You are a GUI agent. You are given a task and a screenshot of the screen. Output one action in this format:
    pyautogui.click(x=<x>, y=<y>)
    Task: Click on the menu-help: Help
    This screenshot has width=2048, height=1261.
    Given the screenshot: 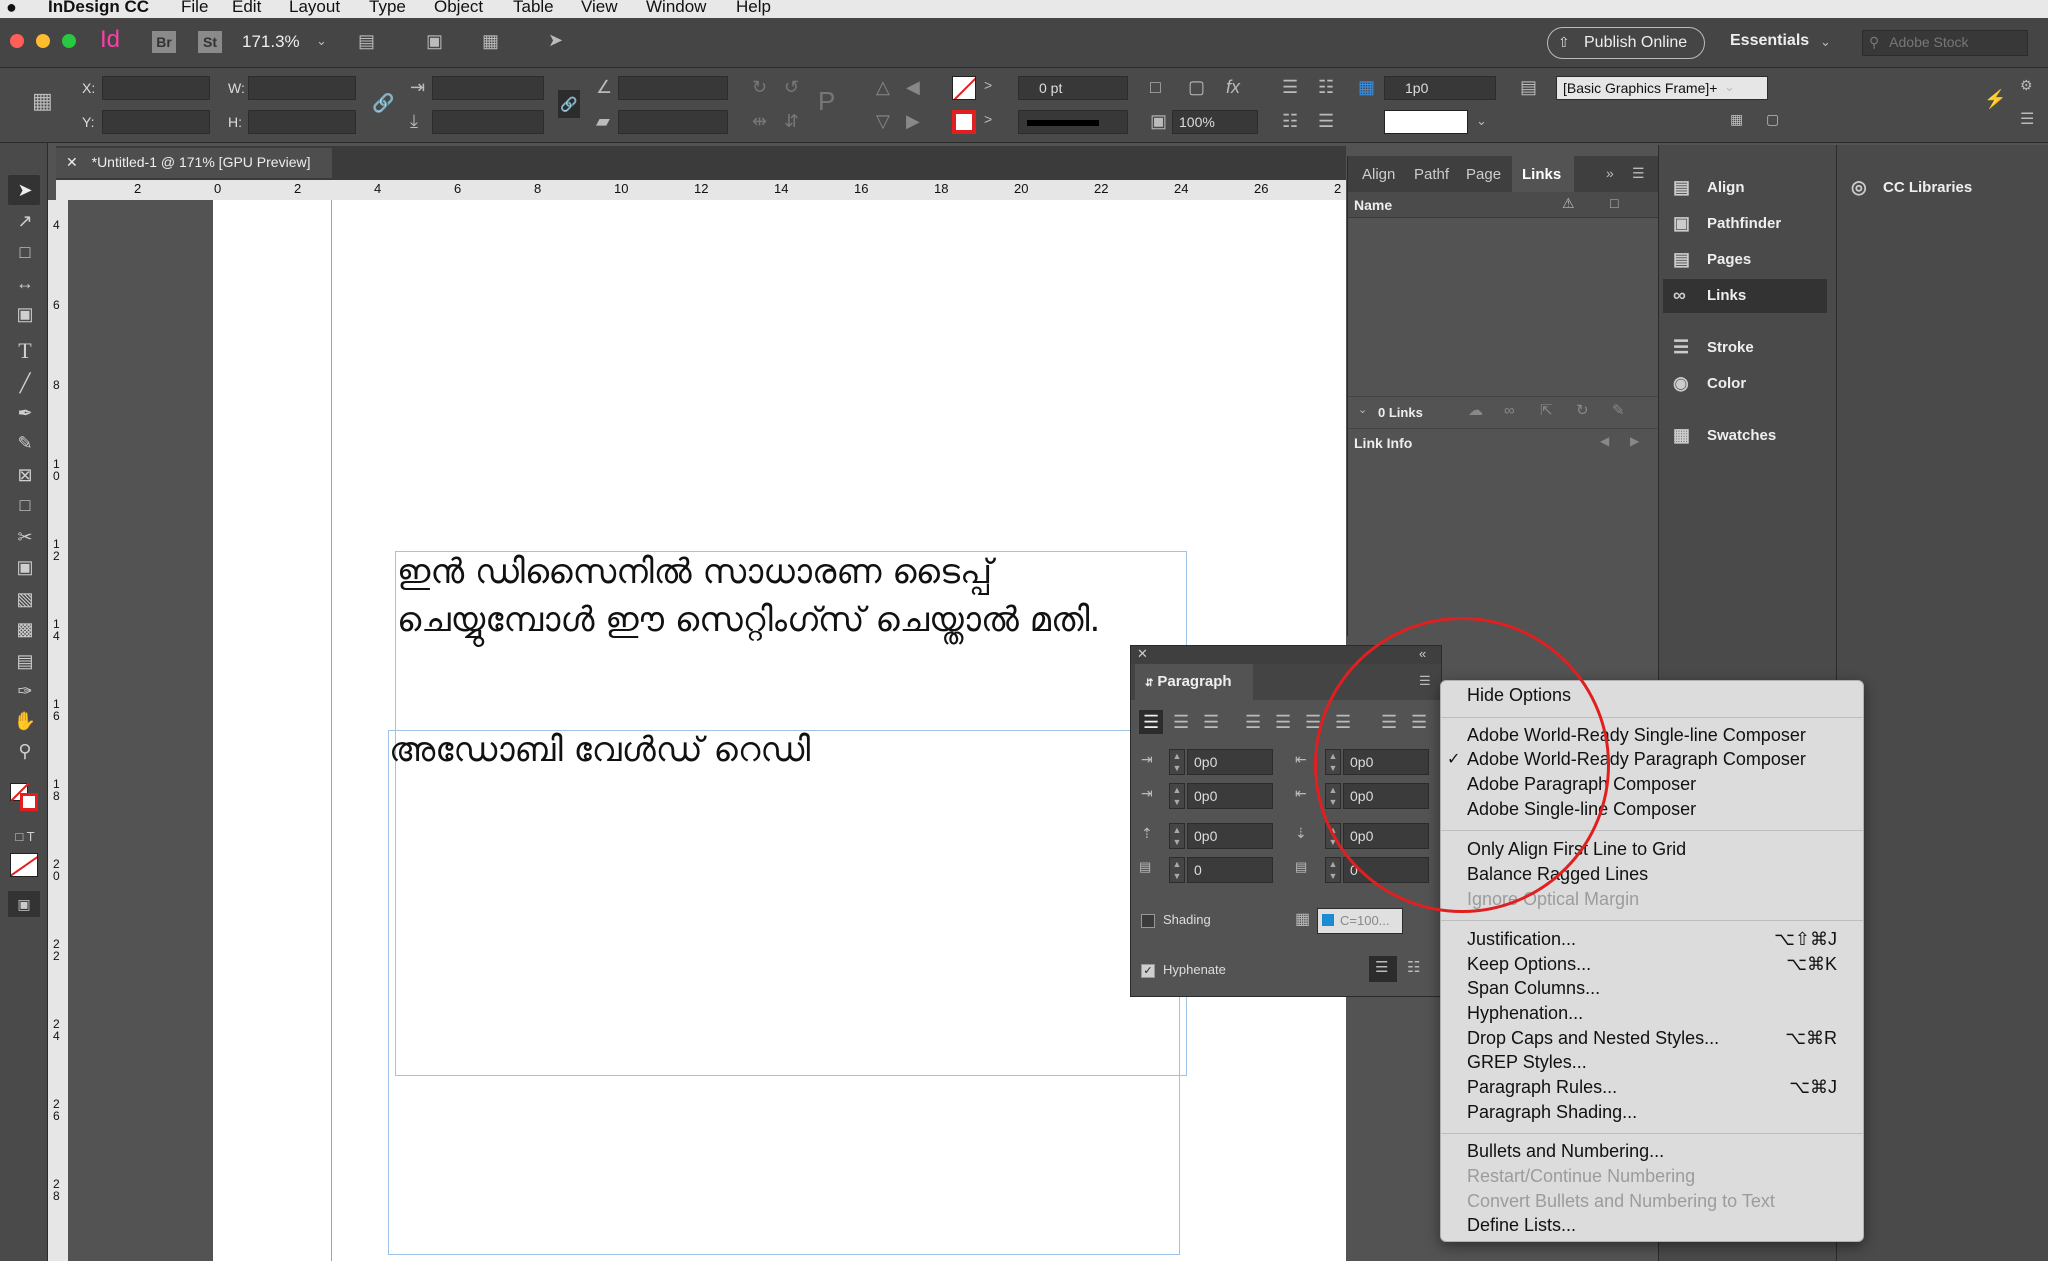 What is the action you would take?
    pyautogui.click(x=753, y=8)
    